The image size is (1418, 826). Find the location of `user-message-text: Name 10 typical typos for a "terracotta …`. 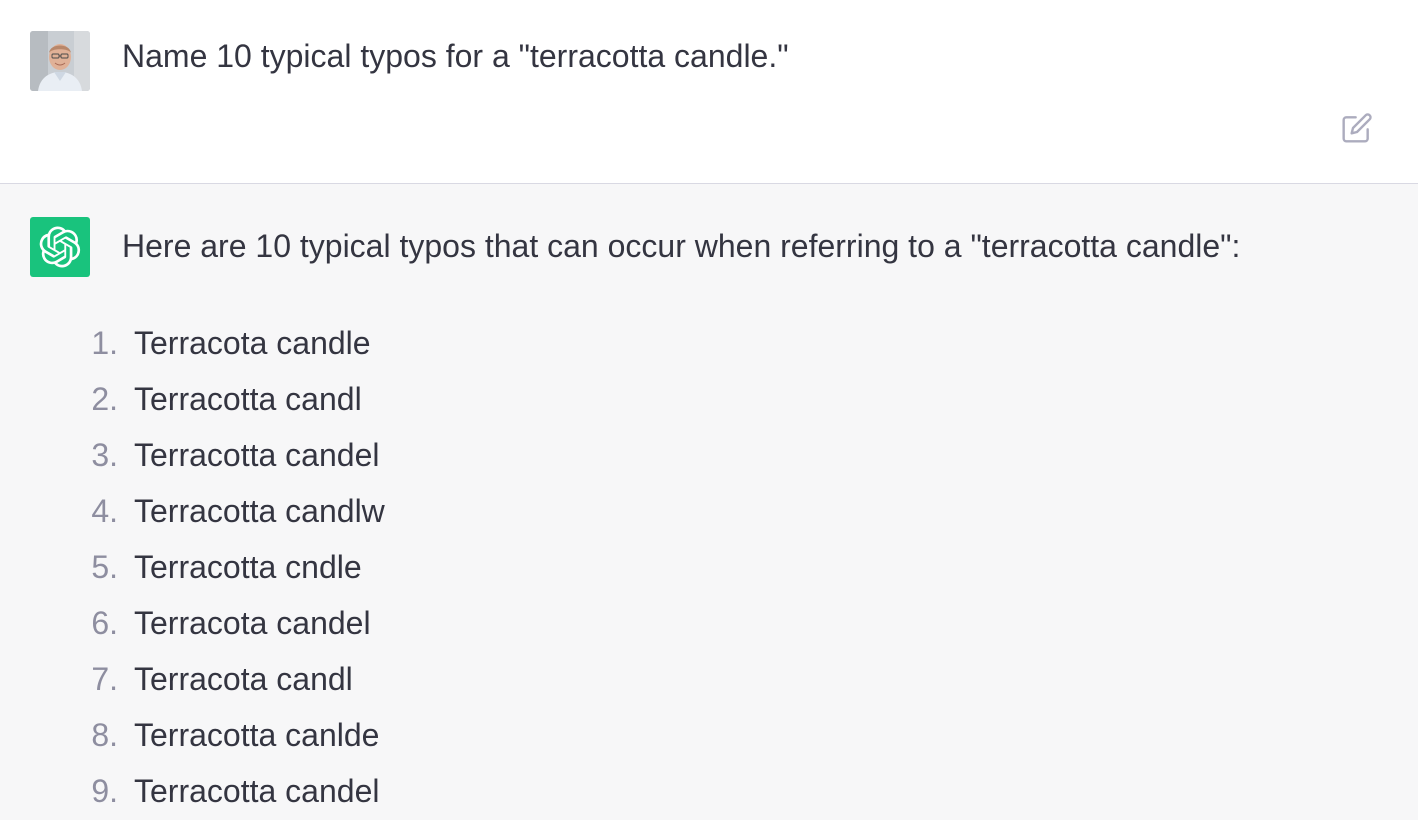

user-message-text: Name 10 typical typos for a "terracotta … is located at coordinates (455, 56).